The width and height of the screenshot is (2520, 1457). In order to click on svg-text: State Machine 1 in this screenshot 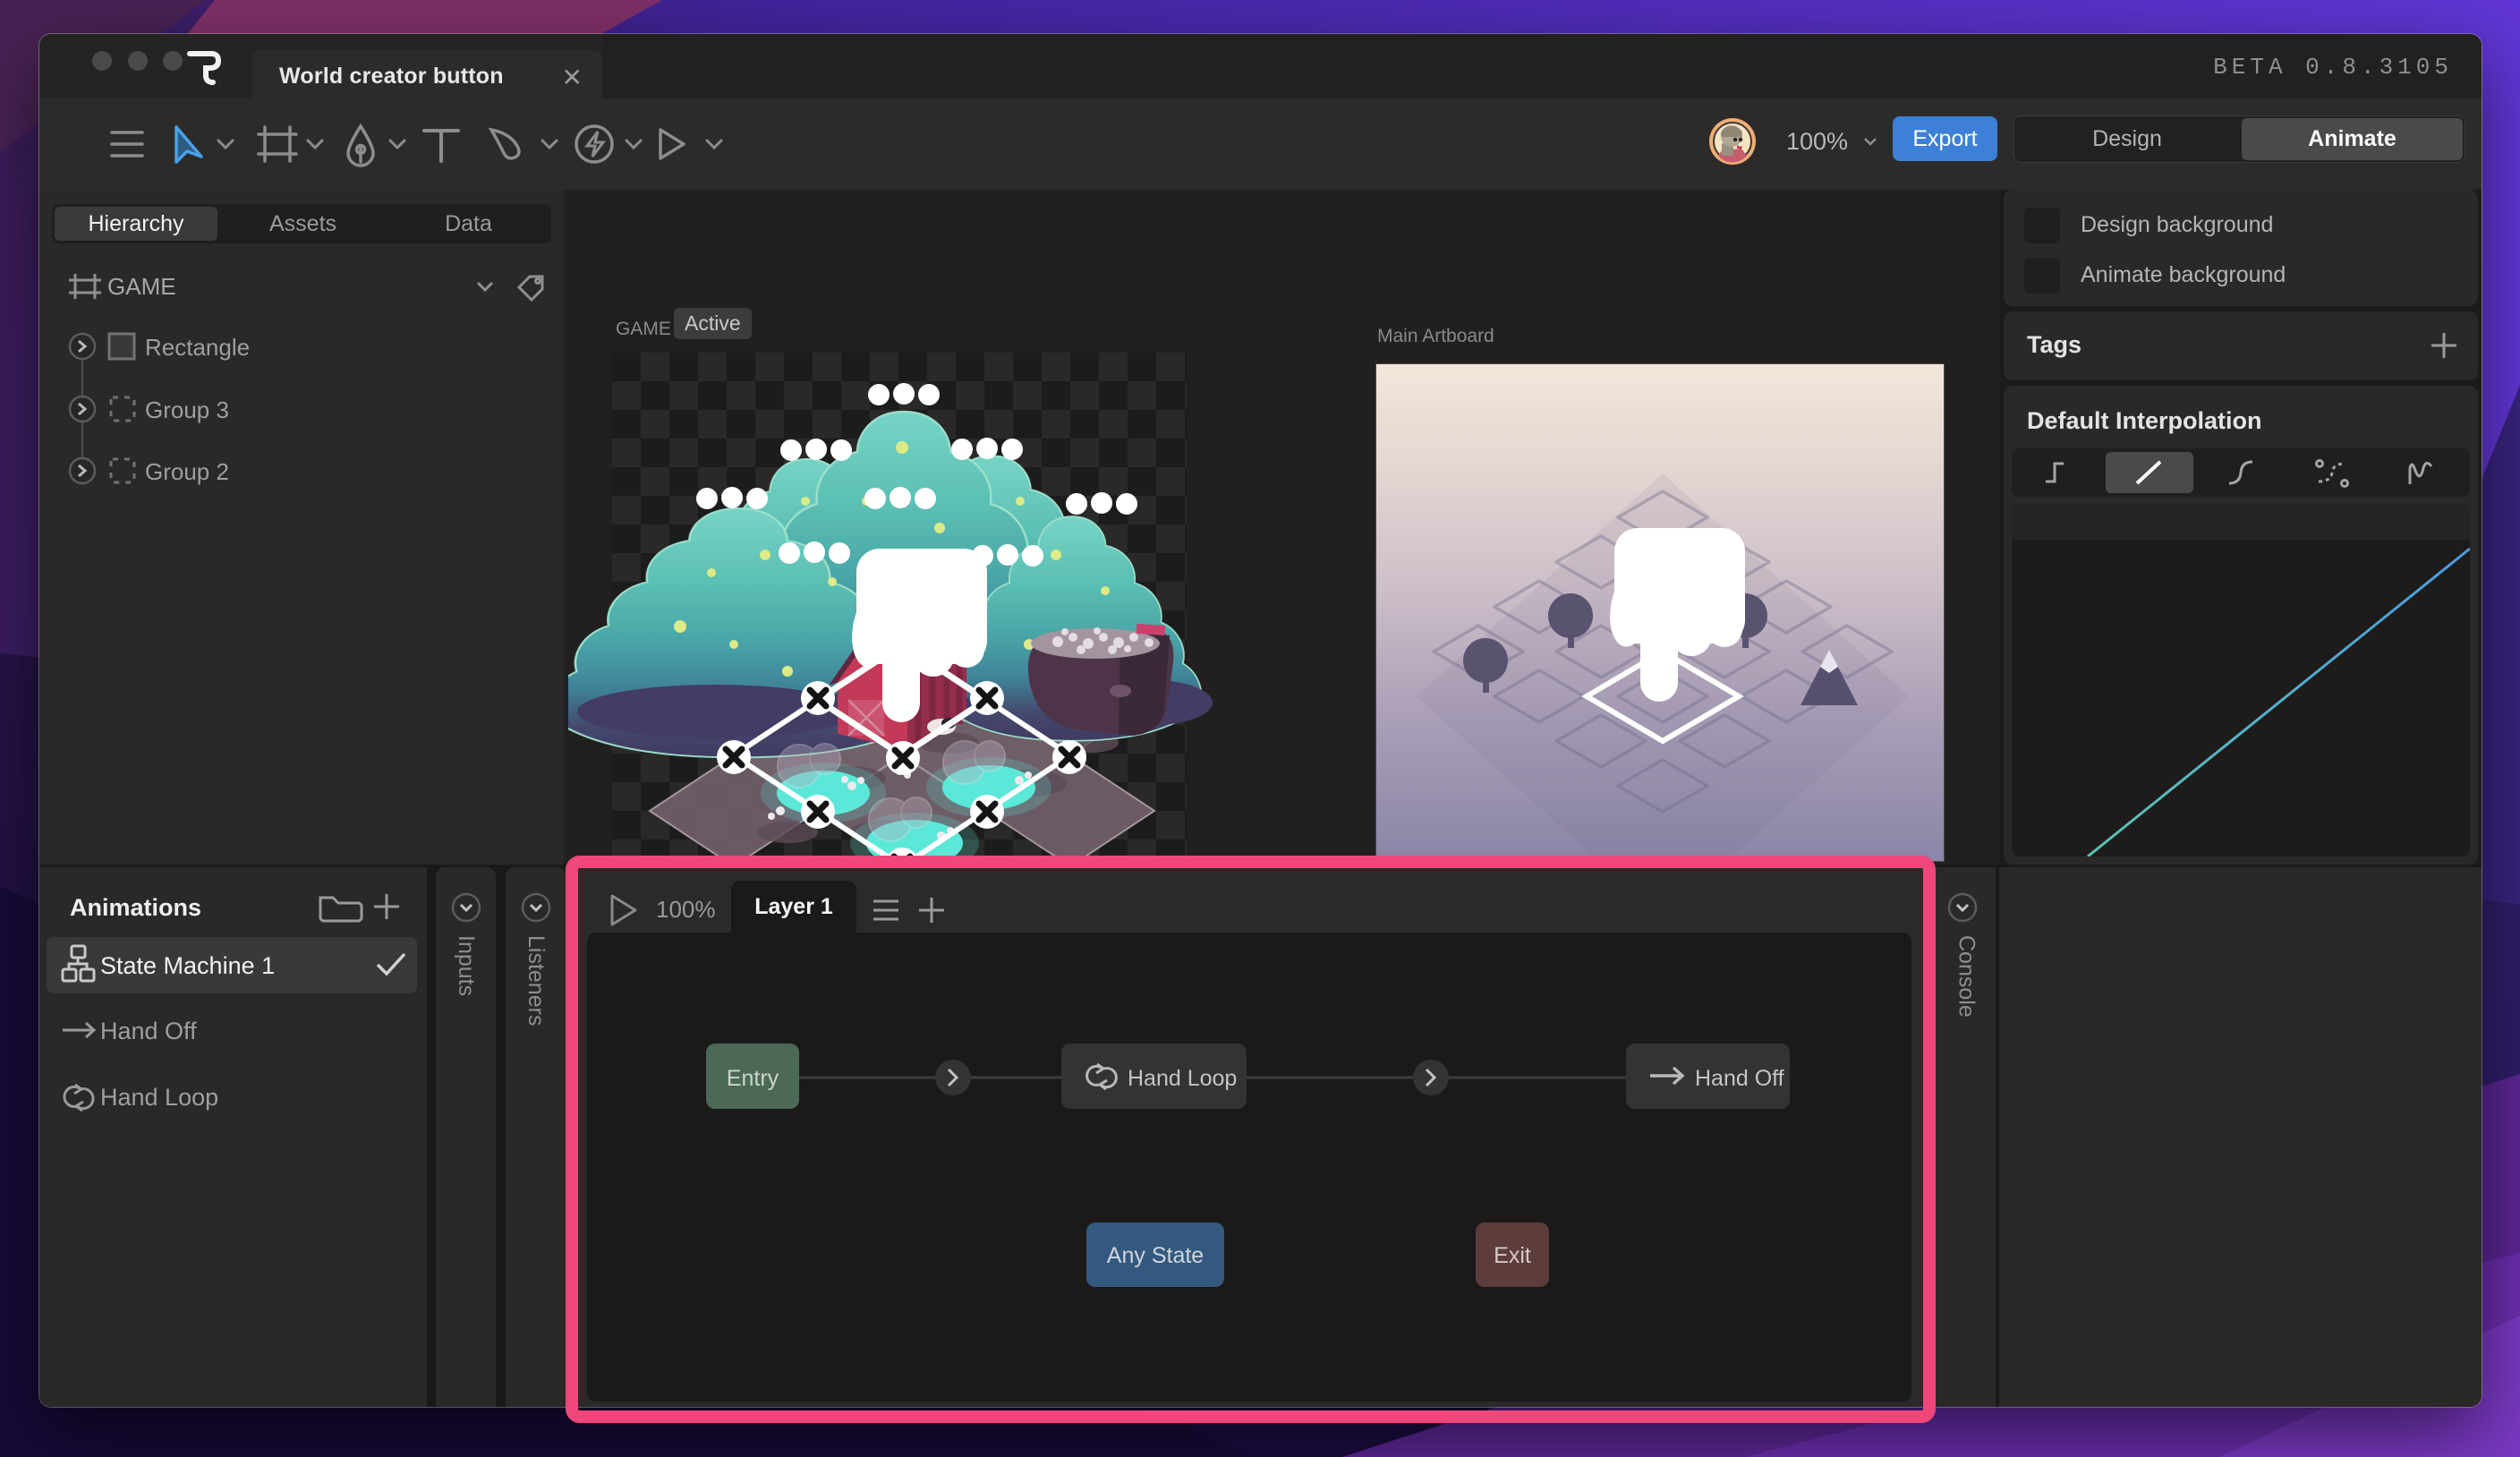, I will do `click(187, 965)`.